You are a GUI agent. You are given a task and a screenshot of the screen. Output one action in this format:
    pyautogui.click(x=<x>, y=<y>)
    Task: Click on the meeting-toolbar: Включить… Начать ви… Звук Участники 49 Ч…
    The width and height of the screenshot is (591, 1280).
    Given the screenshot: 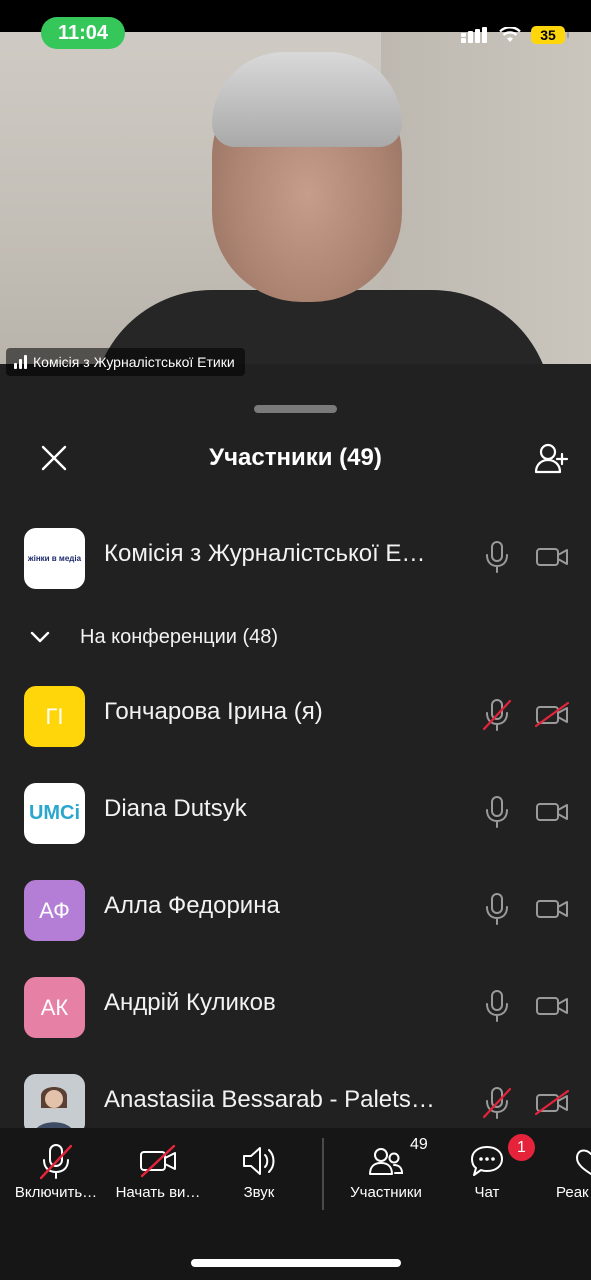 What is the action you would take?
    pyautogui.click(x=295, y=1204)
    